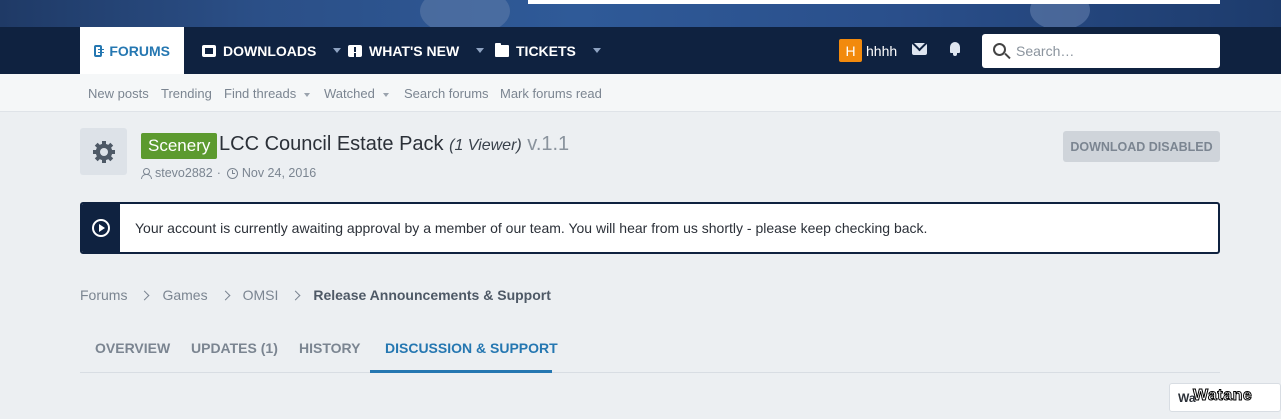  I want to click on search-icon, so click(999, 49).